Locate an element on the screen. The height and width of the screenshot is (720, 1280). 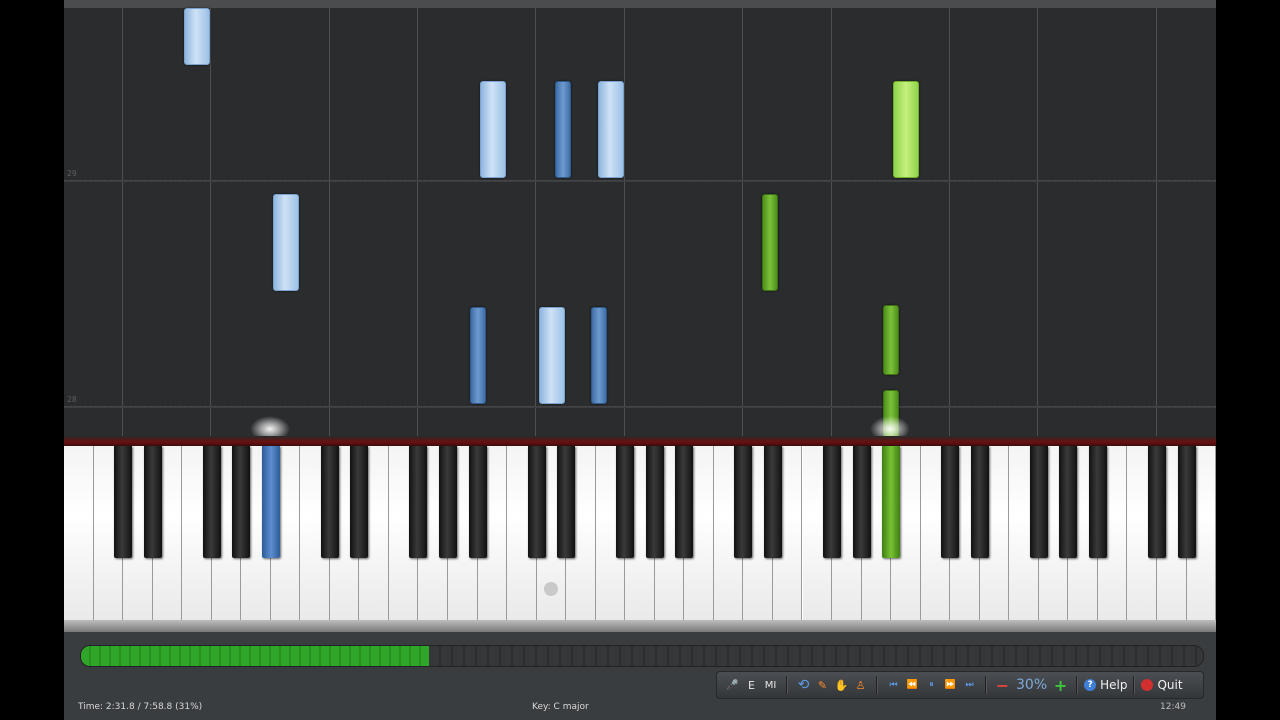
white-key is located at coordinates (79, 533).